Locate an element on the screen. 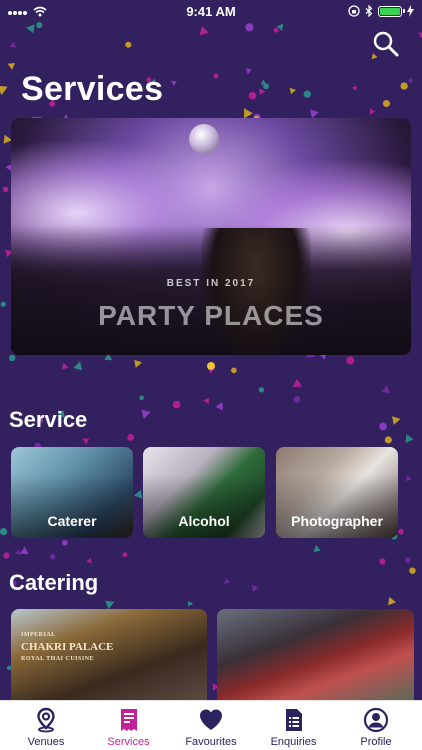  tab-venues: Venues is located at coordinates (46, 725).